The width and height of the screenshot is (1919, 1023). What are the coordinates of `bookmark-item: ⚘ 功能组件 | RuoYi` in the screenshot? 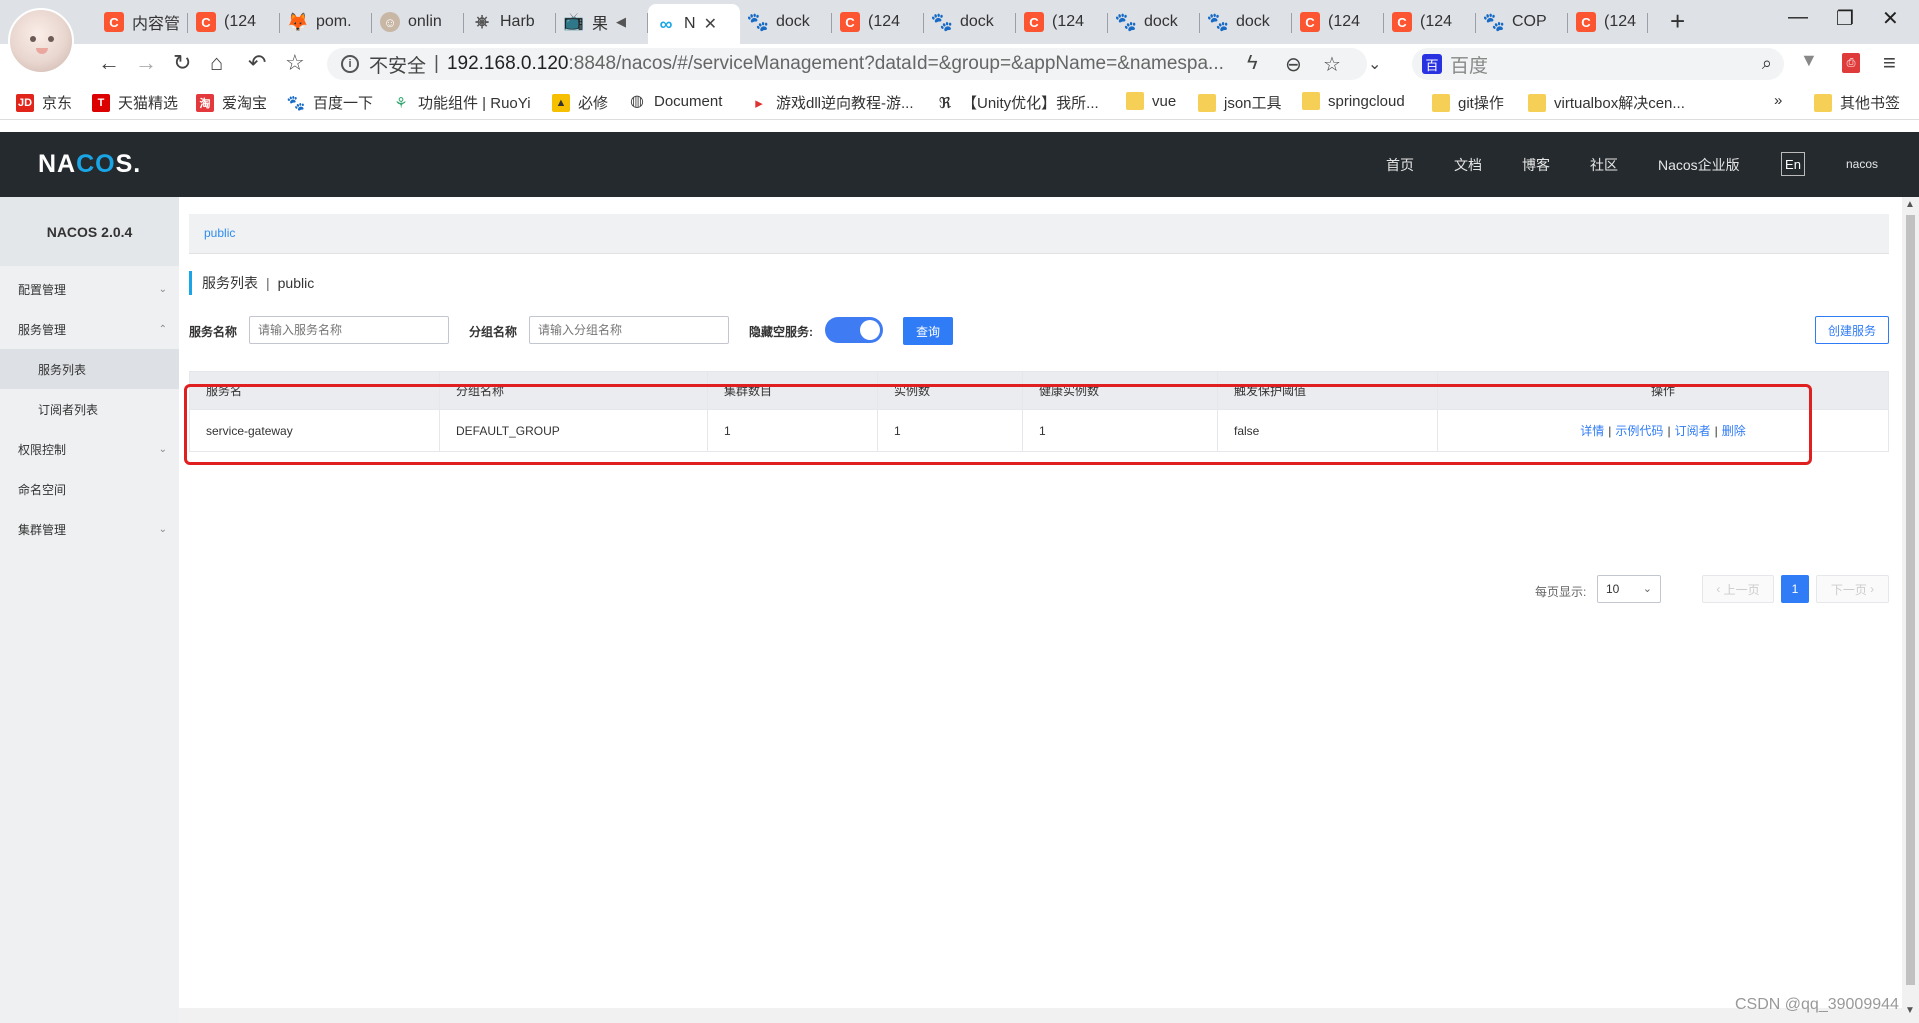 It's located at (461, 102).